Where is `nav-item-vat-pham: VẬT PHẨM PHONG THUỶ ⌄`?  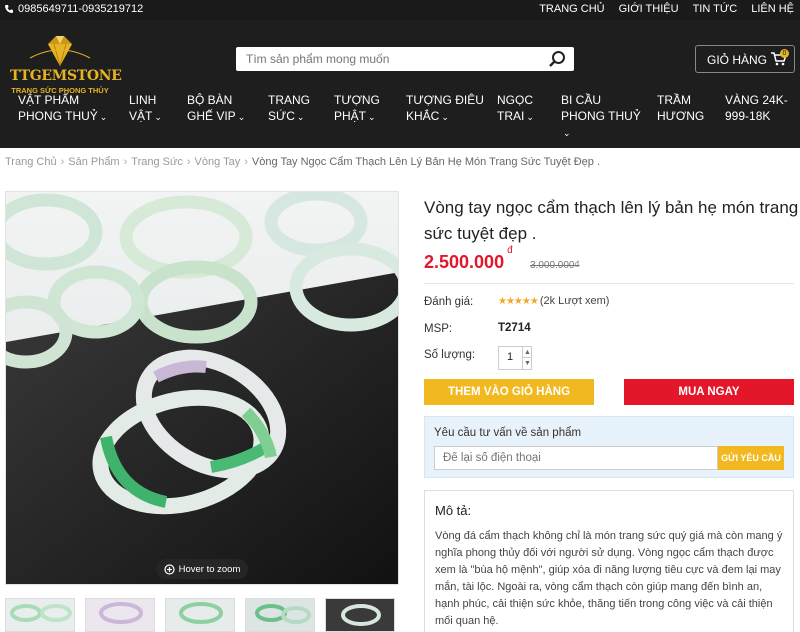 nav-item-vat-pham: VẬT PHẨM PHONG THUỶ ⌄ is located at coordinates (62, 108).